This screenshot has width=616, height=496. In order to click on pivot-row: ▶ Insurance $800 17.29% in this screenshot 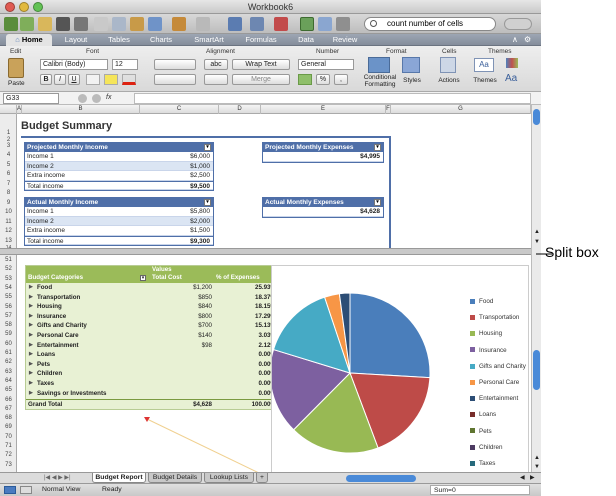, I will do `click(153, 317)`.